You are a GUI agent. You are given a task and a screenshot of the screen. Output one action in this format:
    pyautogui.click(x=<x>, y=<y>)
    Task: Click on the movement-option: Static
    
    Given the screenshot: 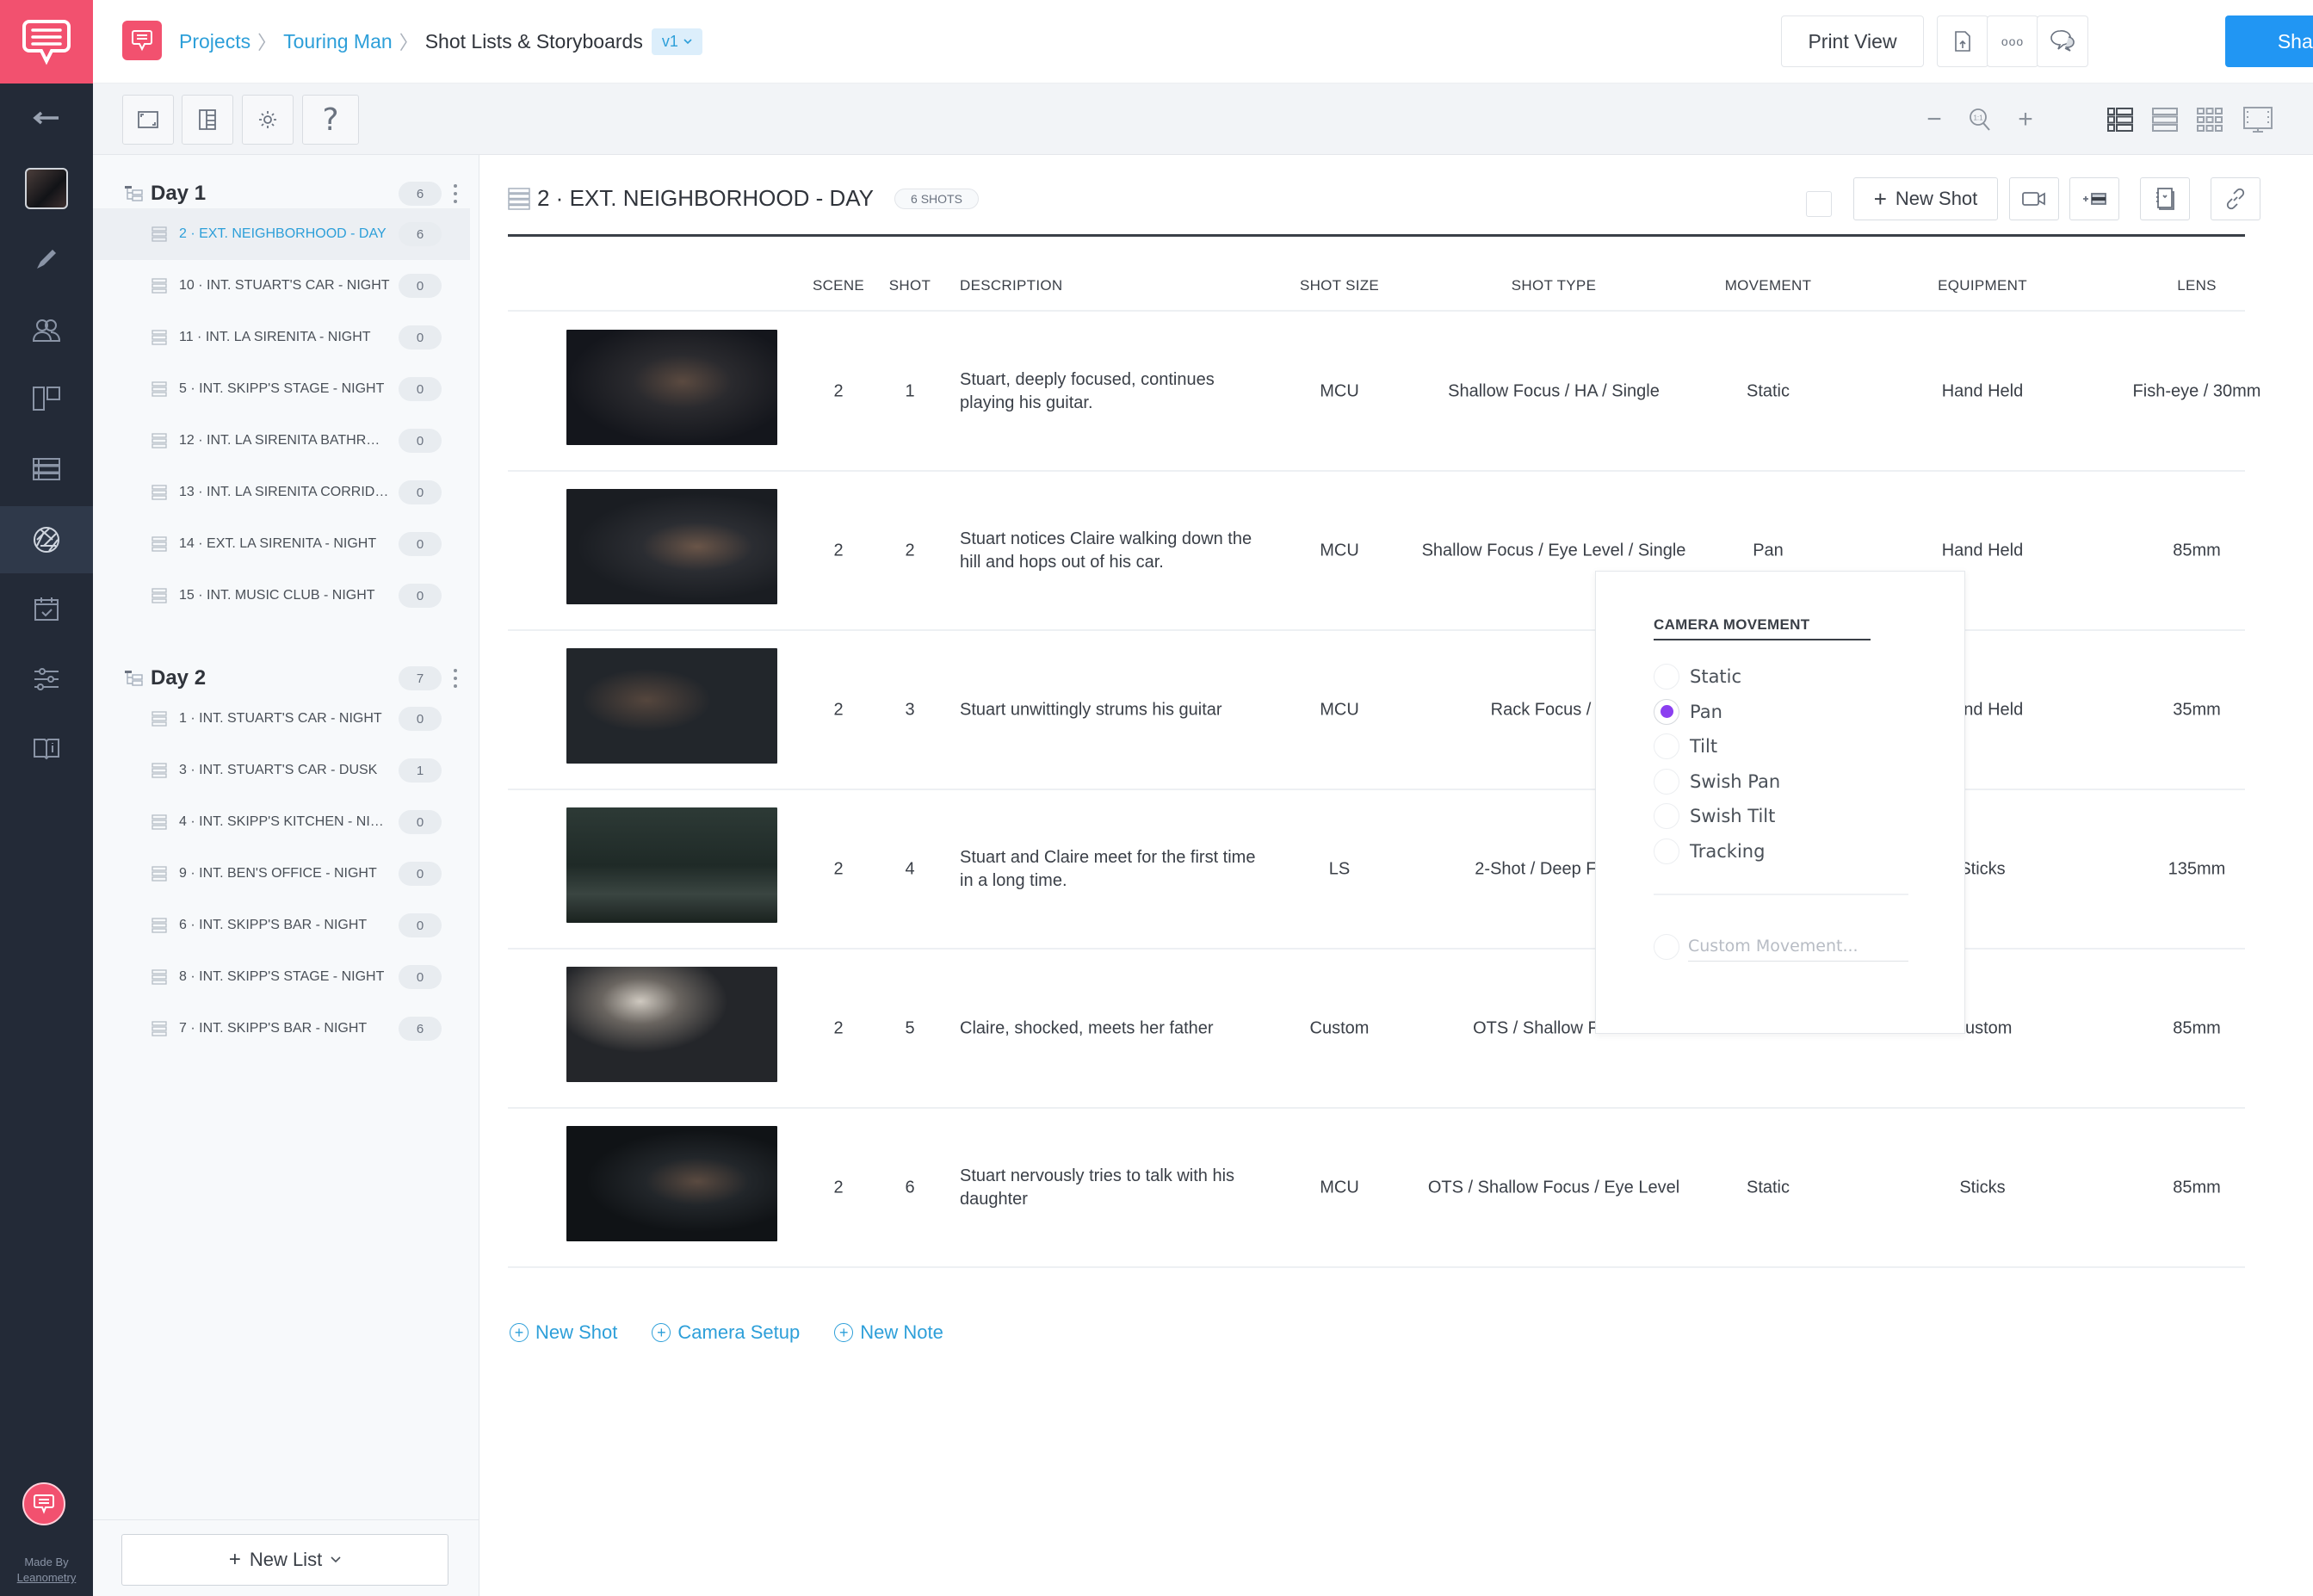 What is the action you would take?
    pyautogui.click(x=1698, y=676)
    